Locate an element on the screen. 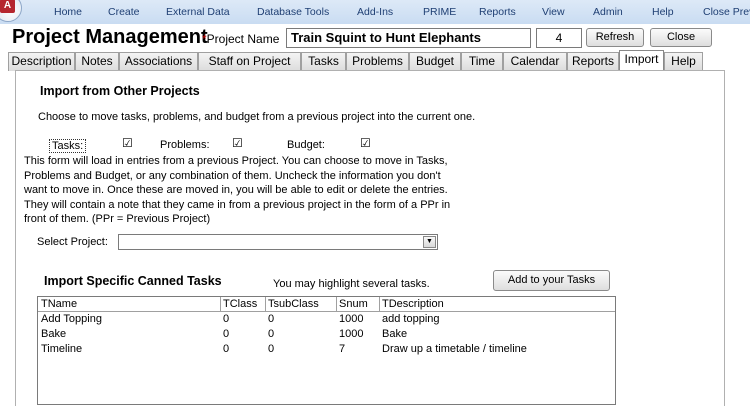  column-header-tname: TName is located at coordinates (59, 304).